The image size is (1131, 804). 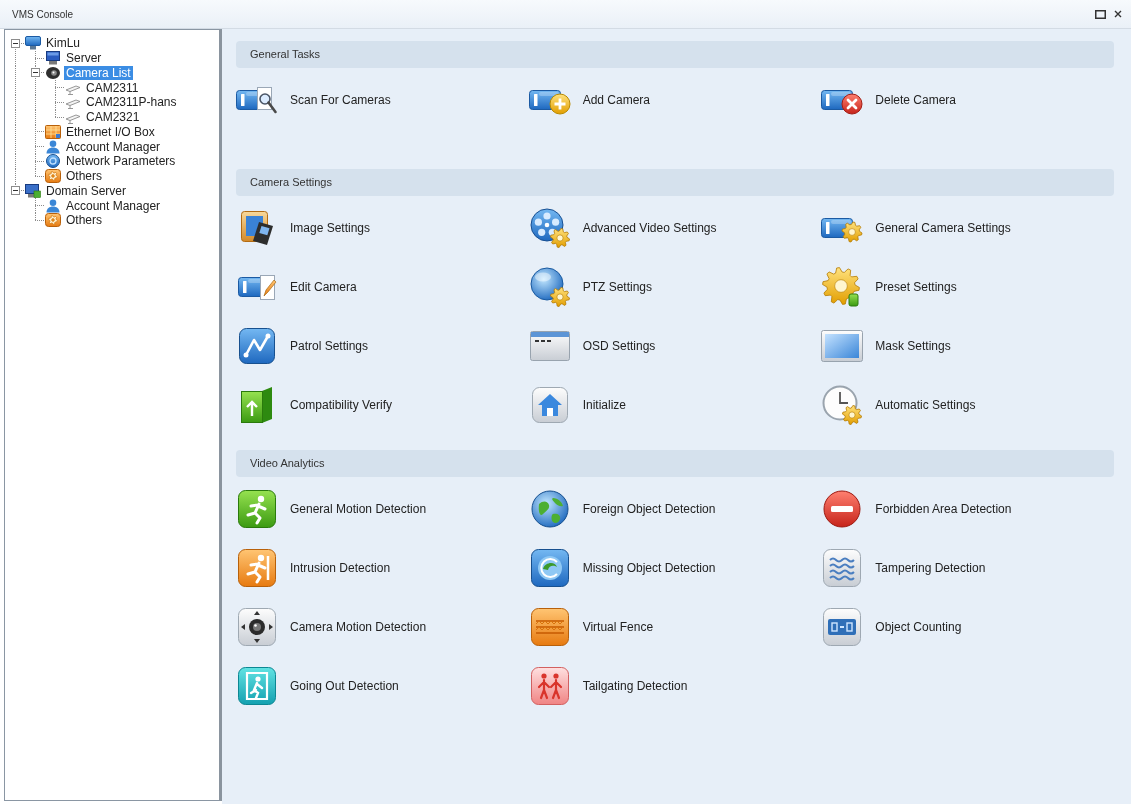 What do you see at coordinates (63, 43) in the screenshot?
I see `tree-item: KimLu` at bounding box center [63, 43].